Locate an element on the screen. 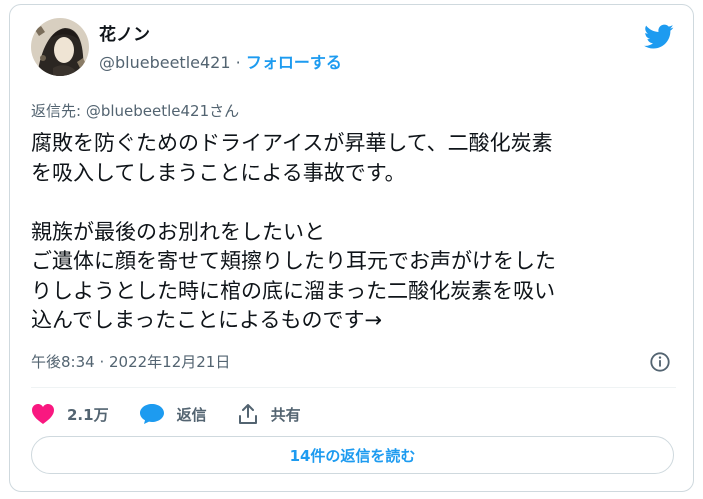 This screenshot has width=703, height=499. share-button: 共有 is located at coordinates (269, 414).